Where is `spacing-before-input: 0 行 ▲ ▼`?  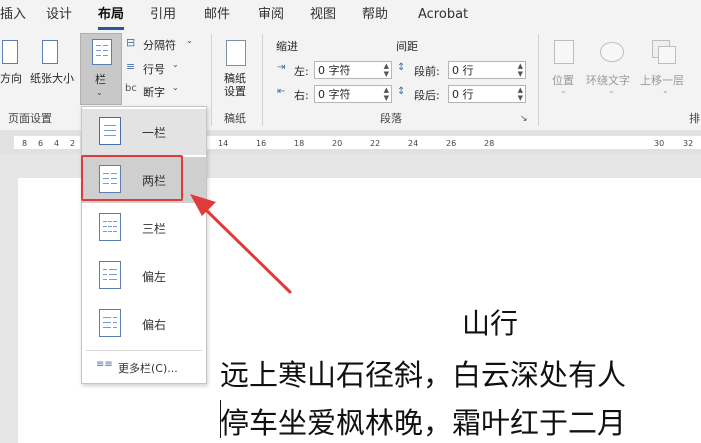
spacing-before-input: 0 行 ▲ ▼ is located at coordinates (487, 70).